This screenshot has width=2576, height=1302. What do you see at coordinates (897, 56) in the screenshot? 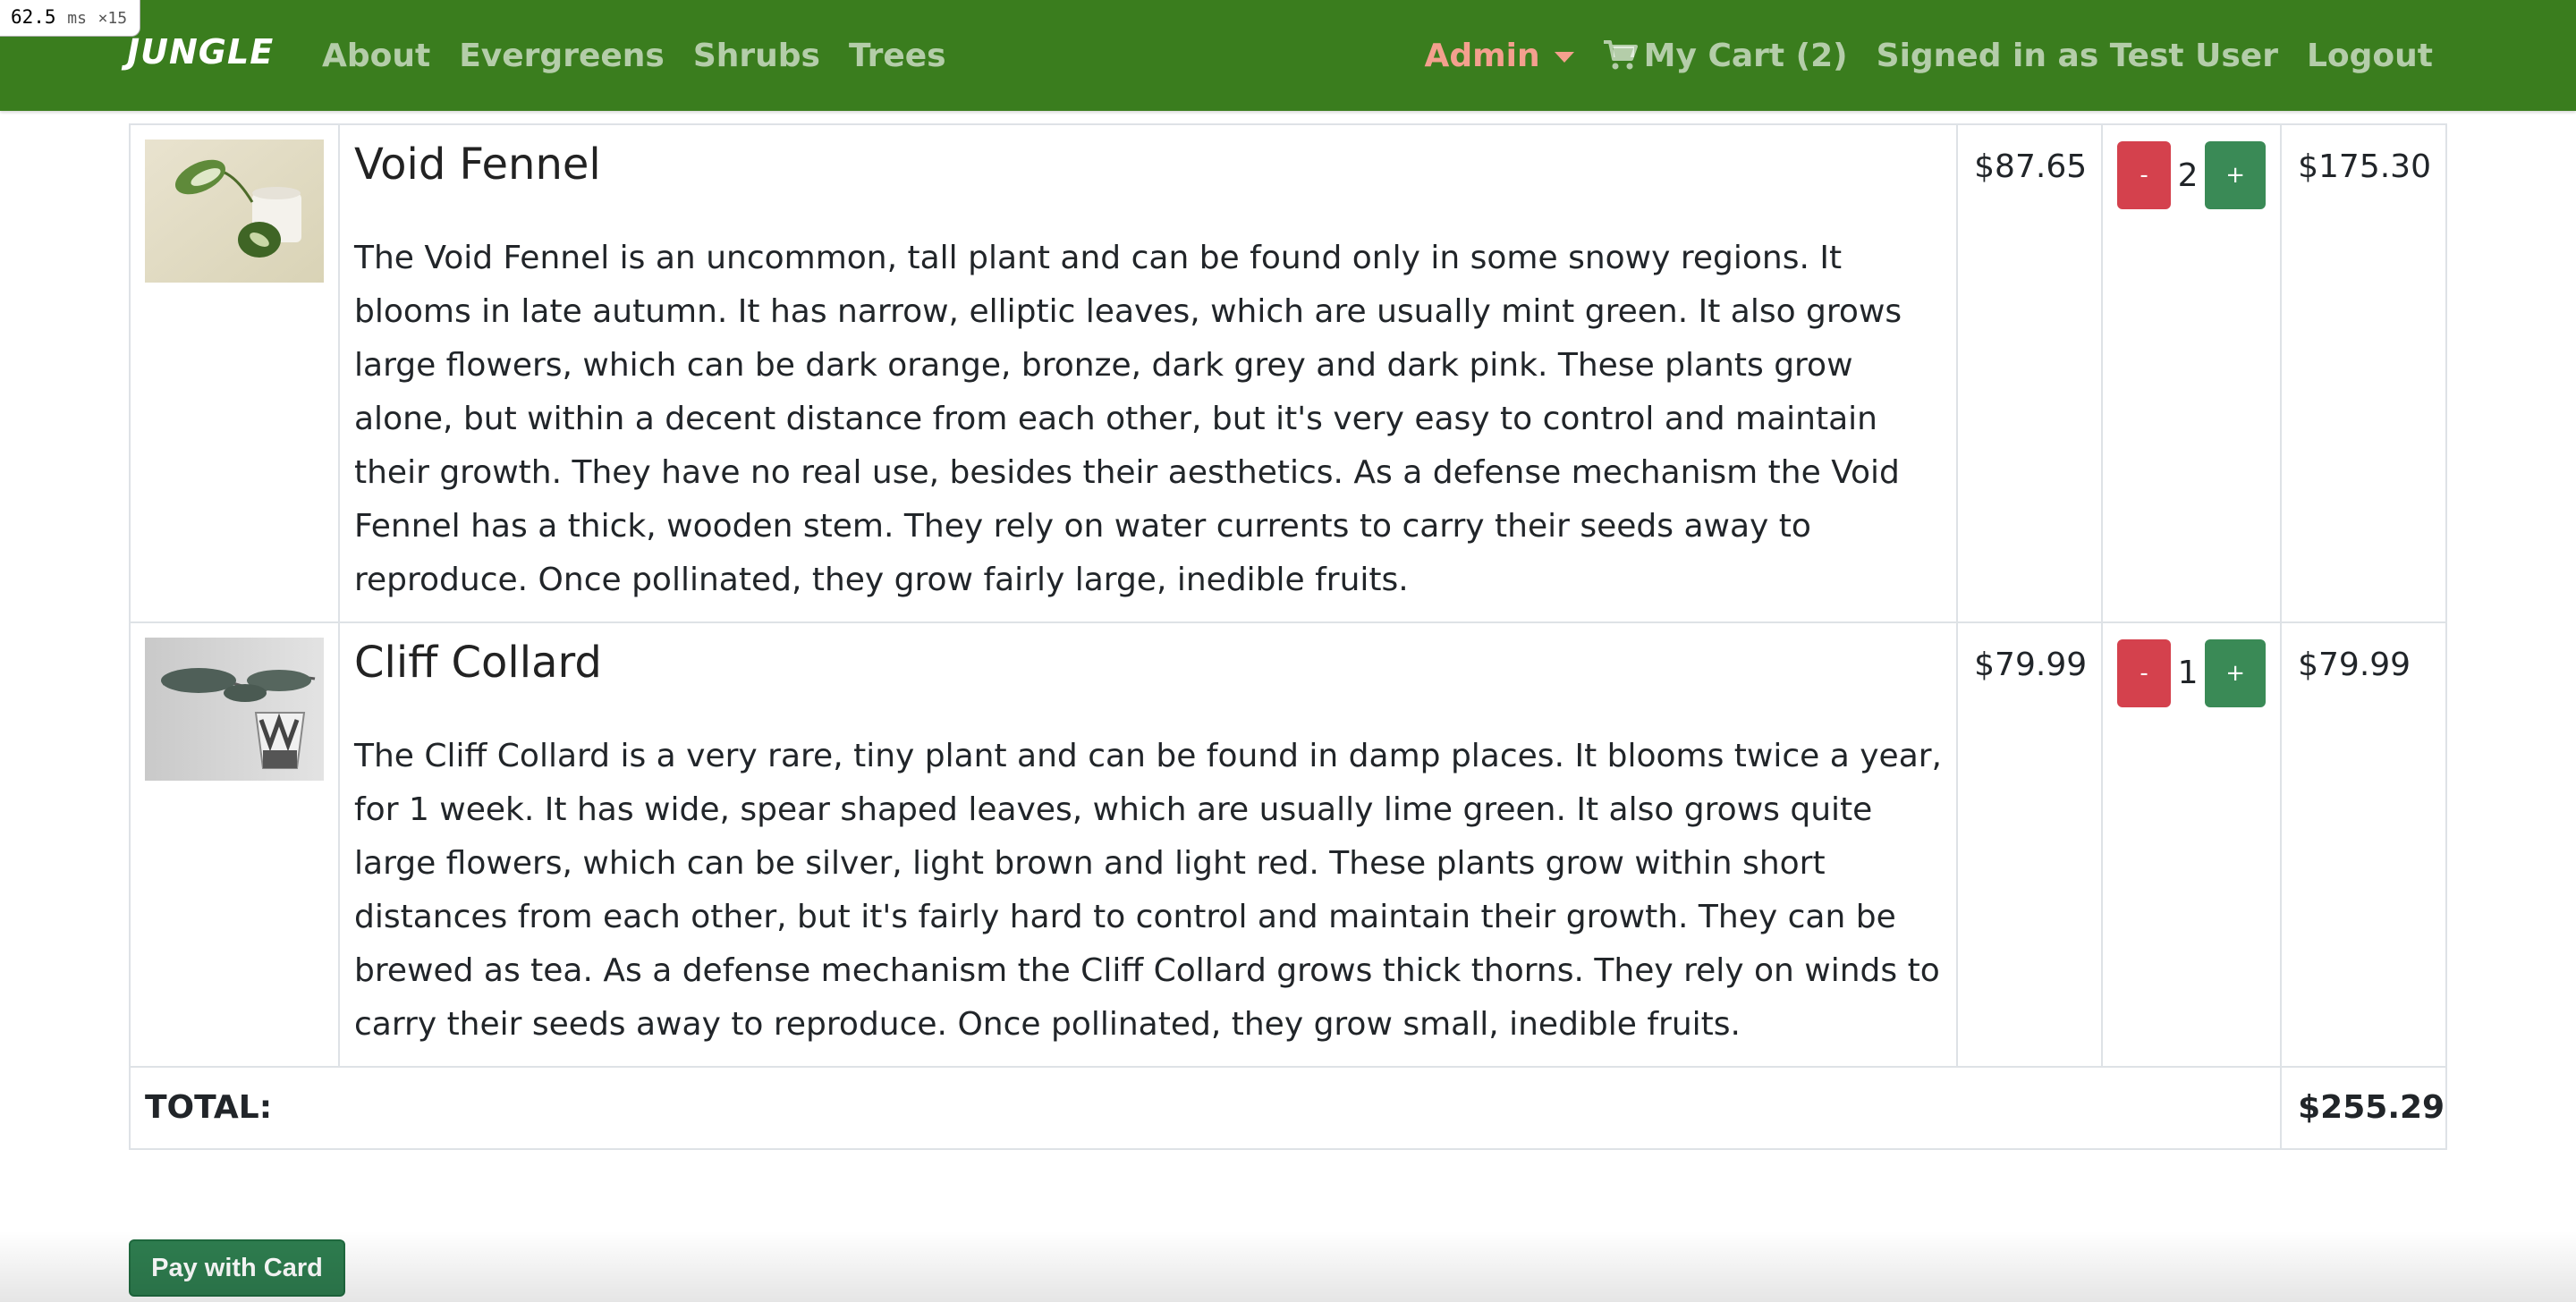
I see `nav-link-trees: Trees` at bounding box center [897, 56].